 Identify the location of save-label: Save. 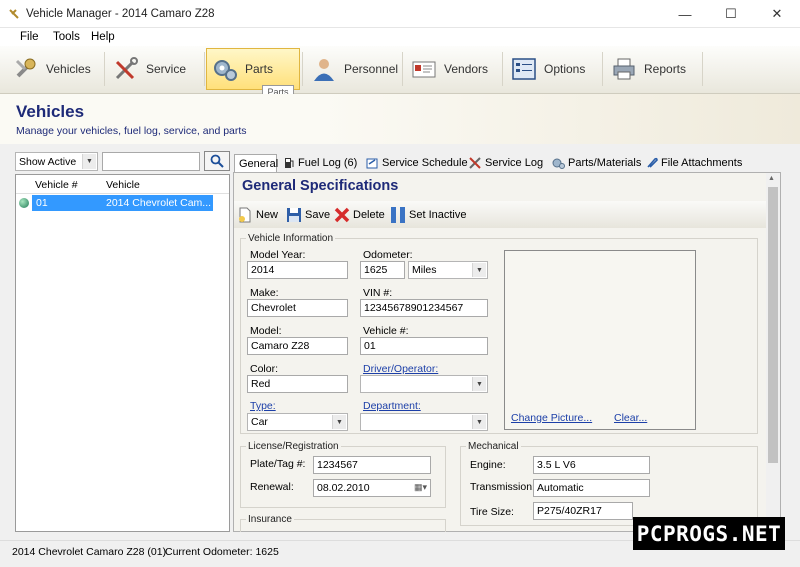
(318, 215).